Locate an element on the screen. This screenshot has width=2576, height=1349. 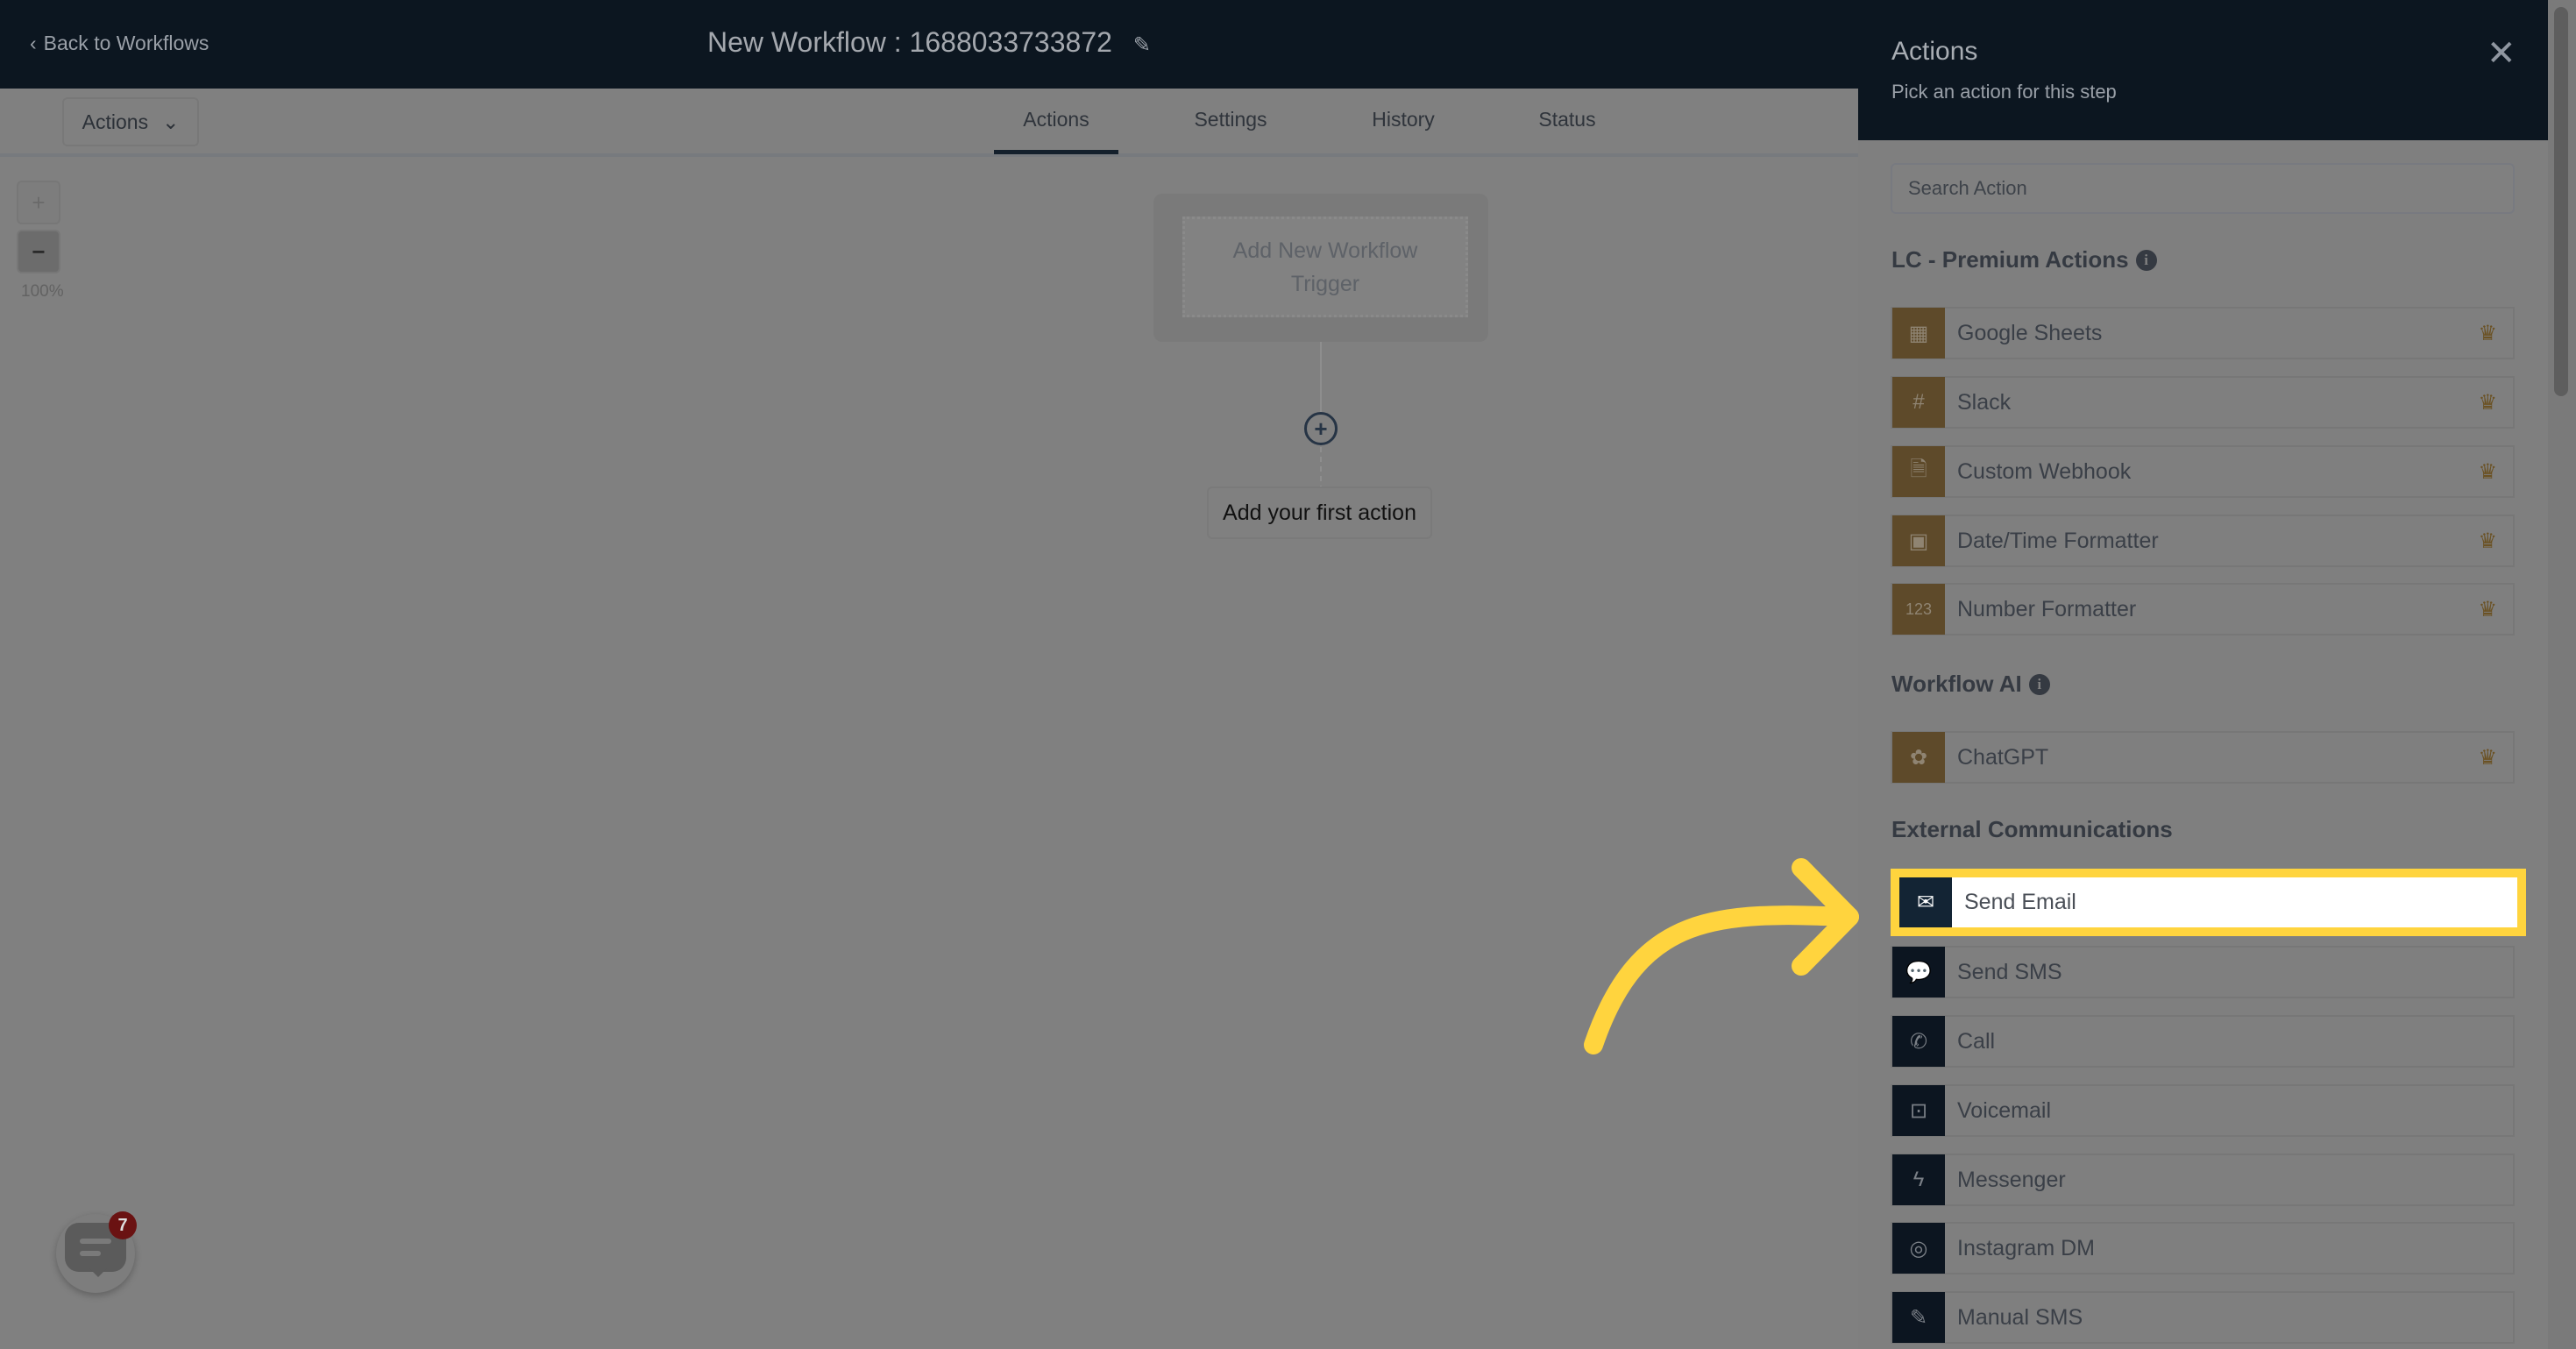
action-datetime-formatter: ▣ Date/Time Formatter ♛ is located at coordinates (2203, 541).